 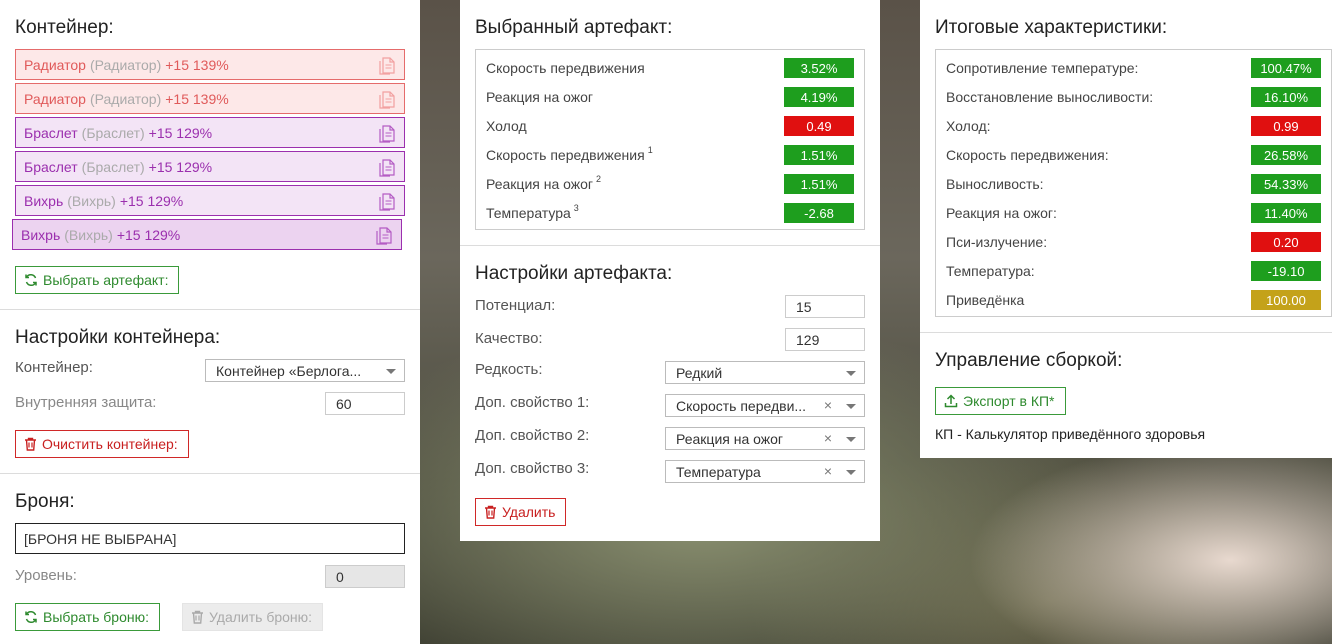 I want to click on prop2-select-value: Реакция на ожог, so click(x=730, y=438).